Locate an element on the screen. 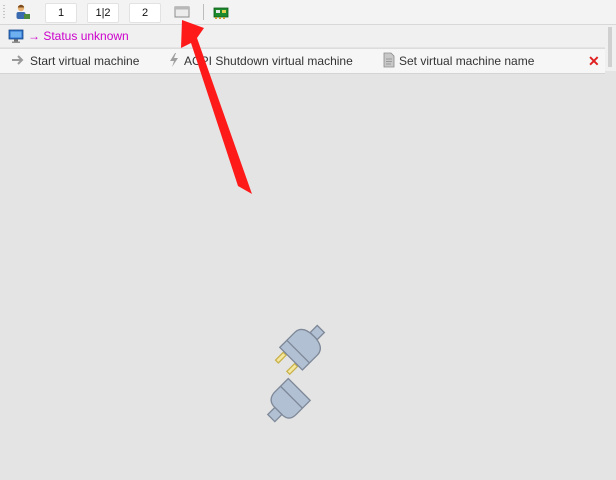 This screenshot has height=480, width=616. document-icon is located at coordinates (389, 61).